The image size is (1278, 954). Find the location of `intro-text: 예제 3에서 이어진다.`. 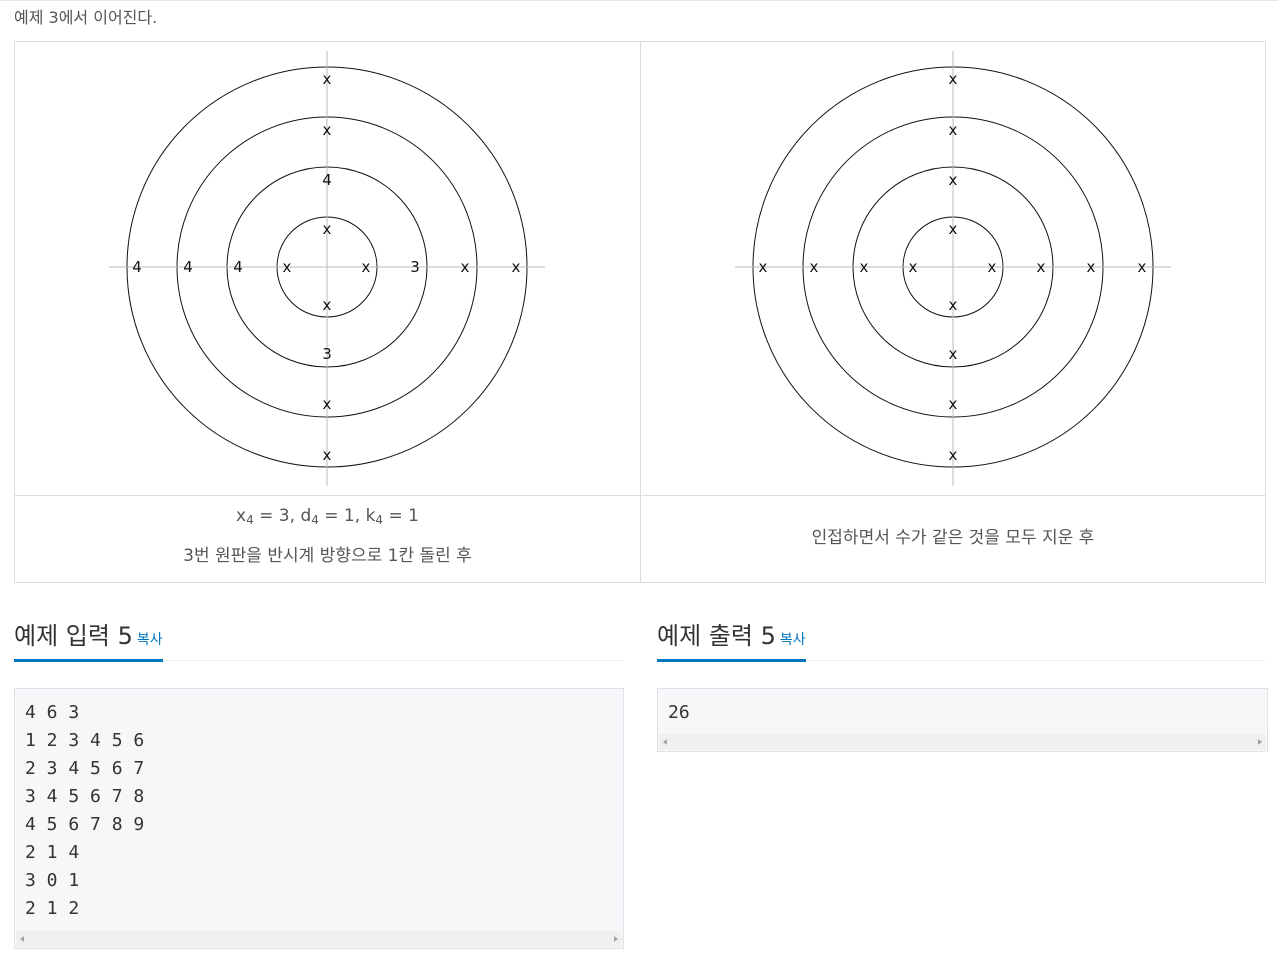

intro-text: 예제 3에서 이어진다. is located at coordinates (86, 17).